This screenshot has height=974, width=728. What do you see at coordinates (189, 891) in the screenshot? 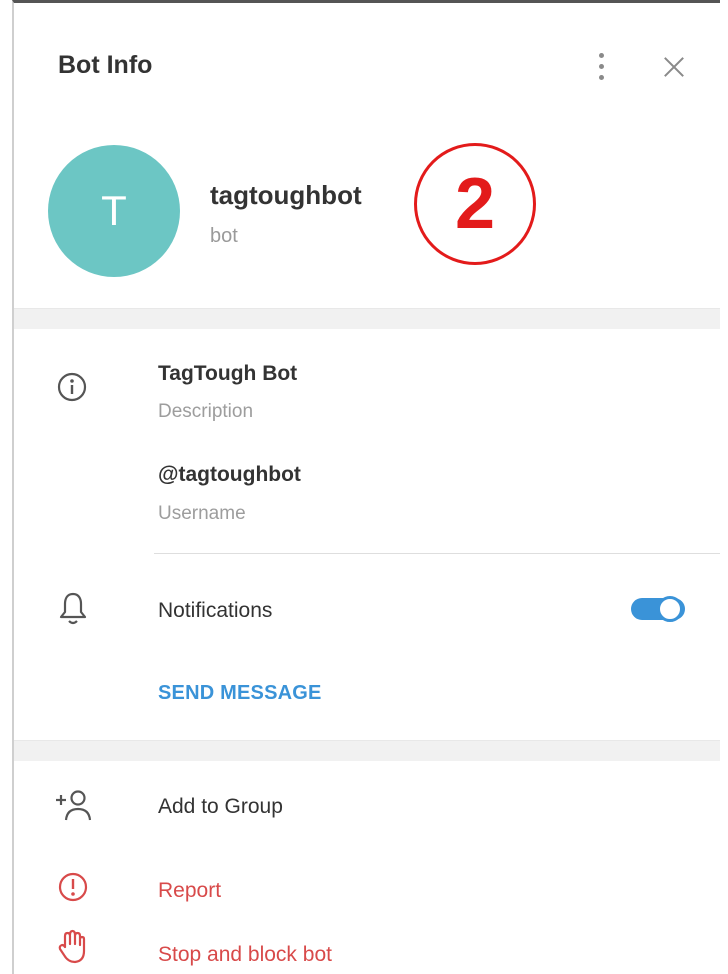
I see `report-button: Report` at bounding box center [189, 891].